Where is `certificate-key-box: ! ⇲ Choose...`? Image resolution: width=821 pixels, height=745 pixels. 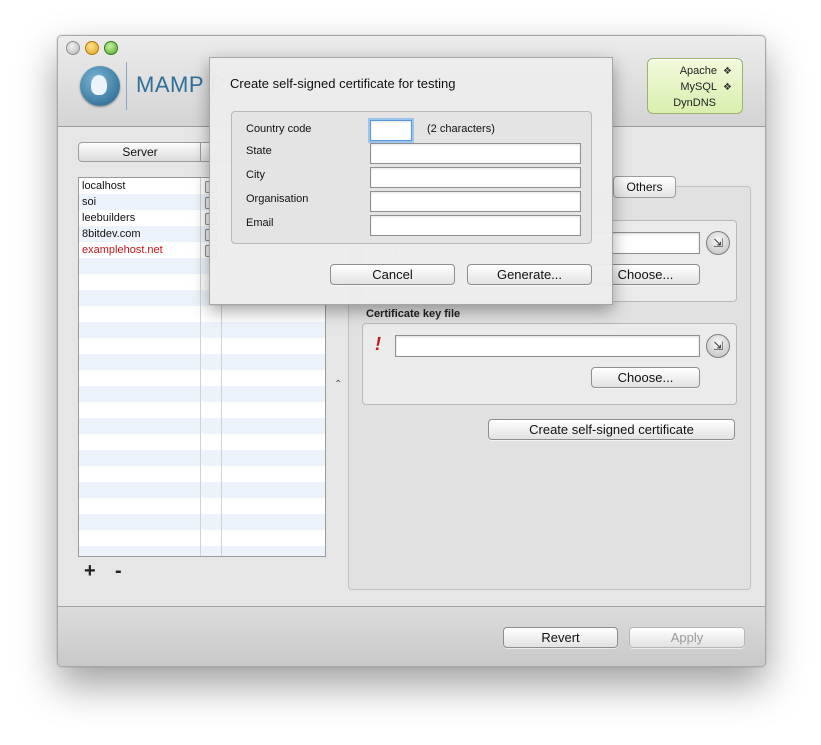 certificate-key-box: ! ⇲ Choose... is located at coordinates (549, 364).